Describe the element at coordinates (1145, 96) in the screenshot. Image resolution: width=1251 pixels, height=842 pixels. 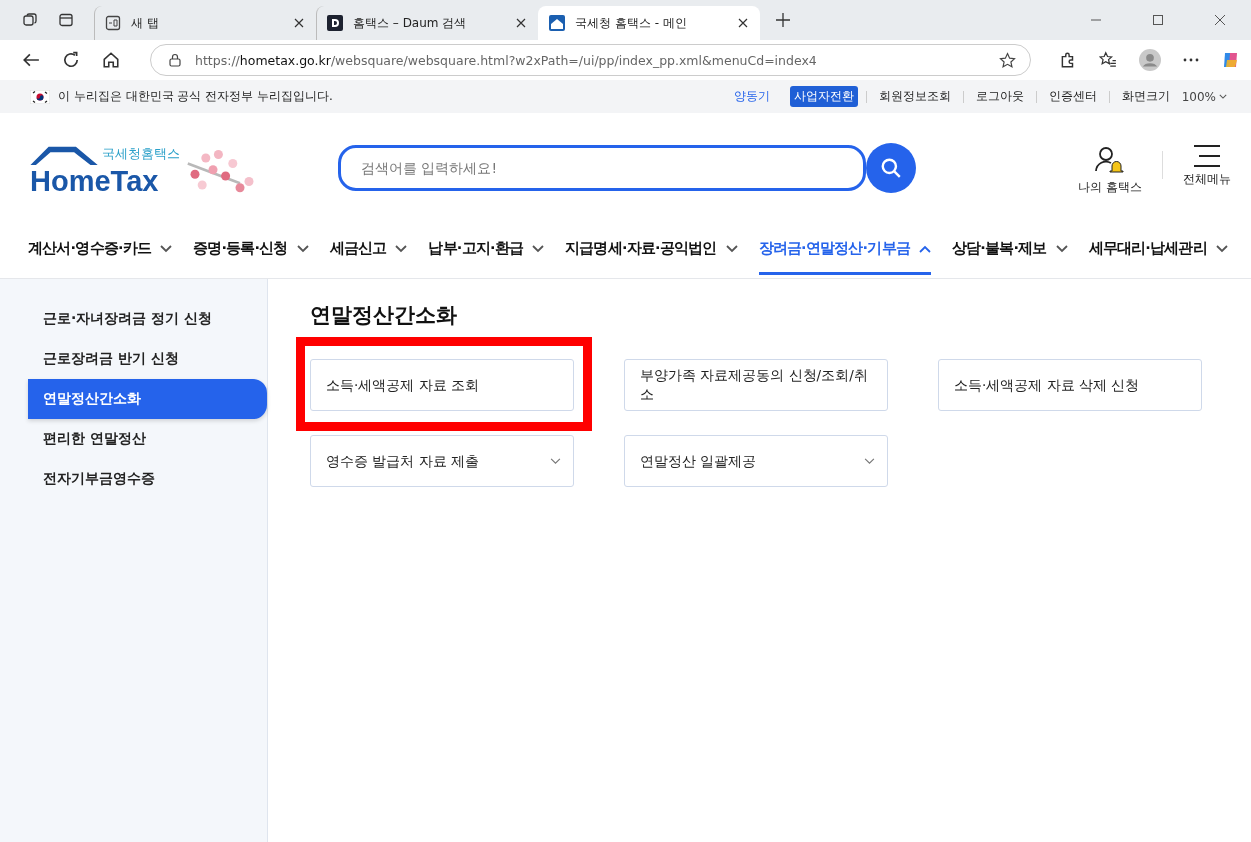
I see `zoom-label: 화면크기` at that location.